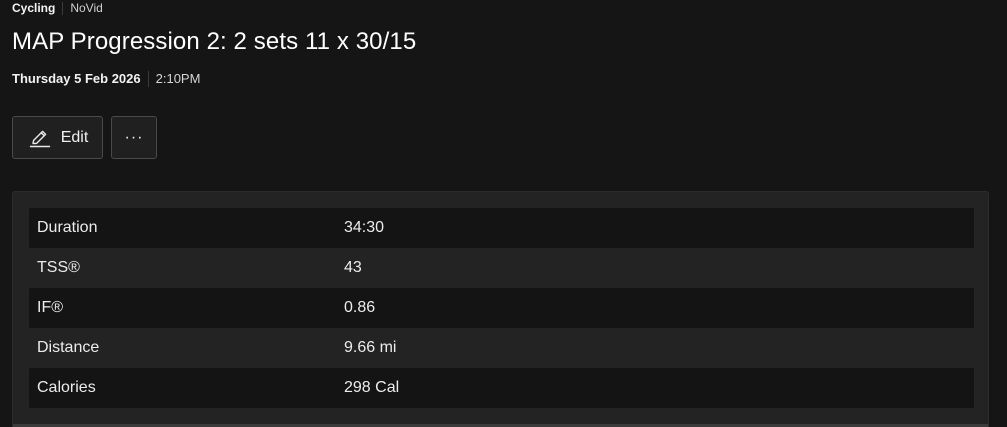  Describe the element at coordinates (501, 348) in the screenshot. I see `stat-row-distance: Distance 9.66 mi` at that location.